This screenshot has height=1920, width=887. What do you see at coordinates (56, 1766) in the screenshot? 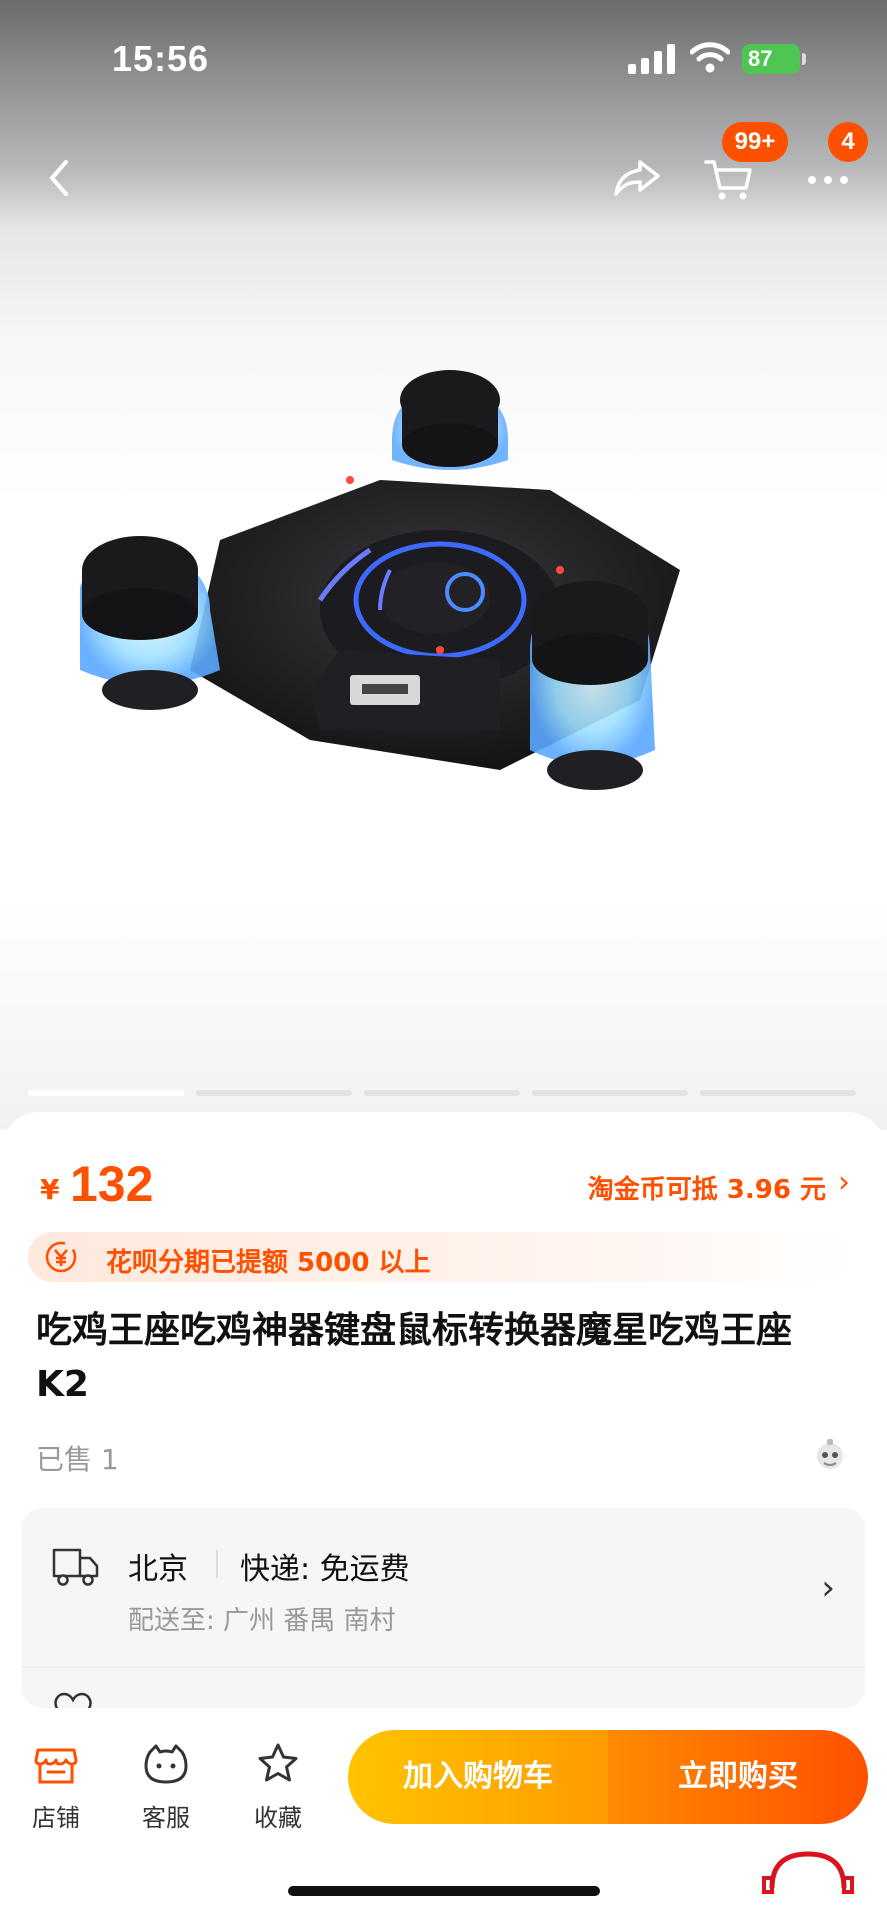
I see `store-icon` at bounding box center [56, 1766].